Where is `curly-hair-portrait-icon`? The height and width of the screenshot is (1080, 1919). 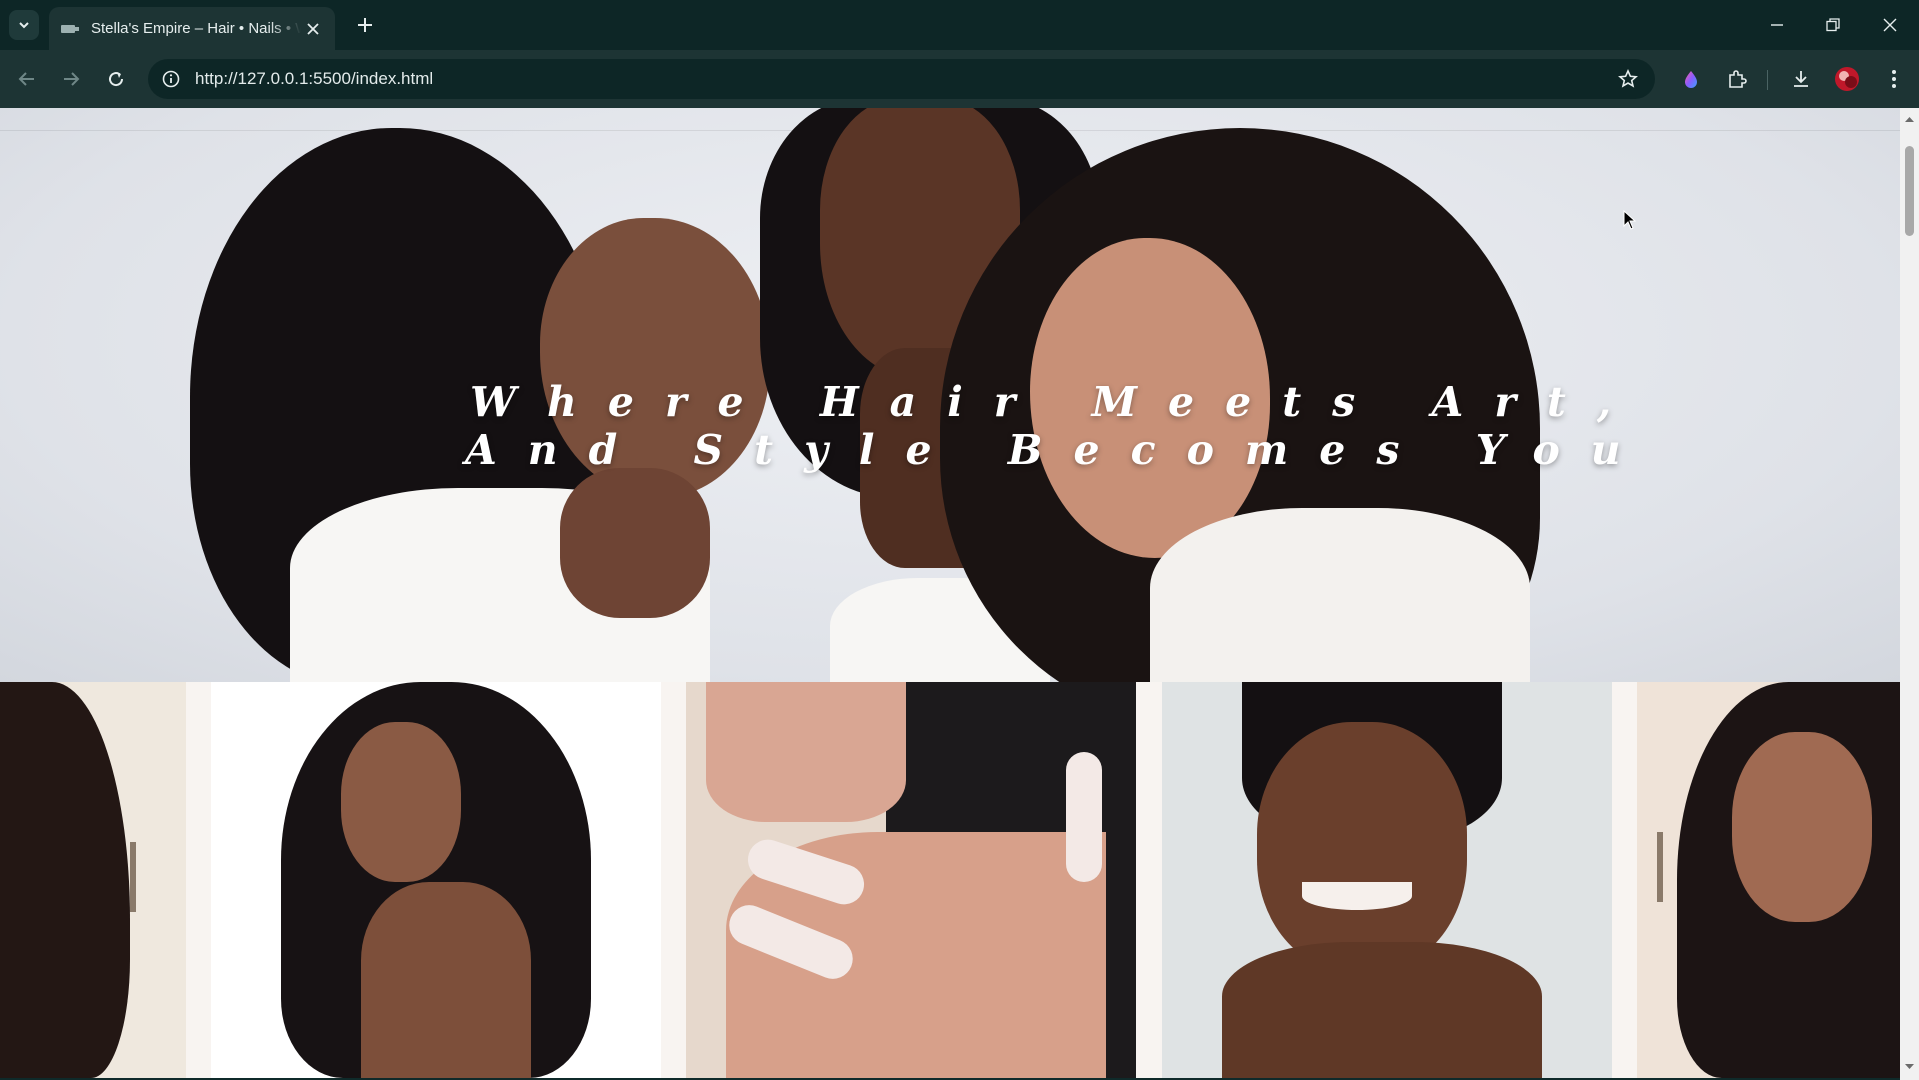
curly-hair-portrait-icon is located at coordinates (65, 880).